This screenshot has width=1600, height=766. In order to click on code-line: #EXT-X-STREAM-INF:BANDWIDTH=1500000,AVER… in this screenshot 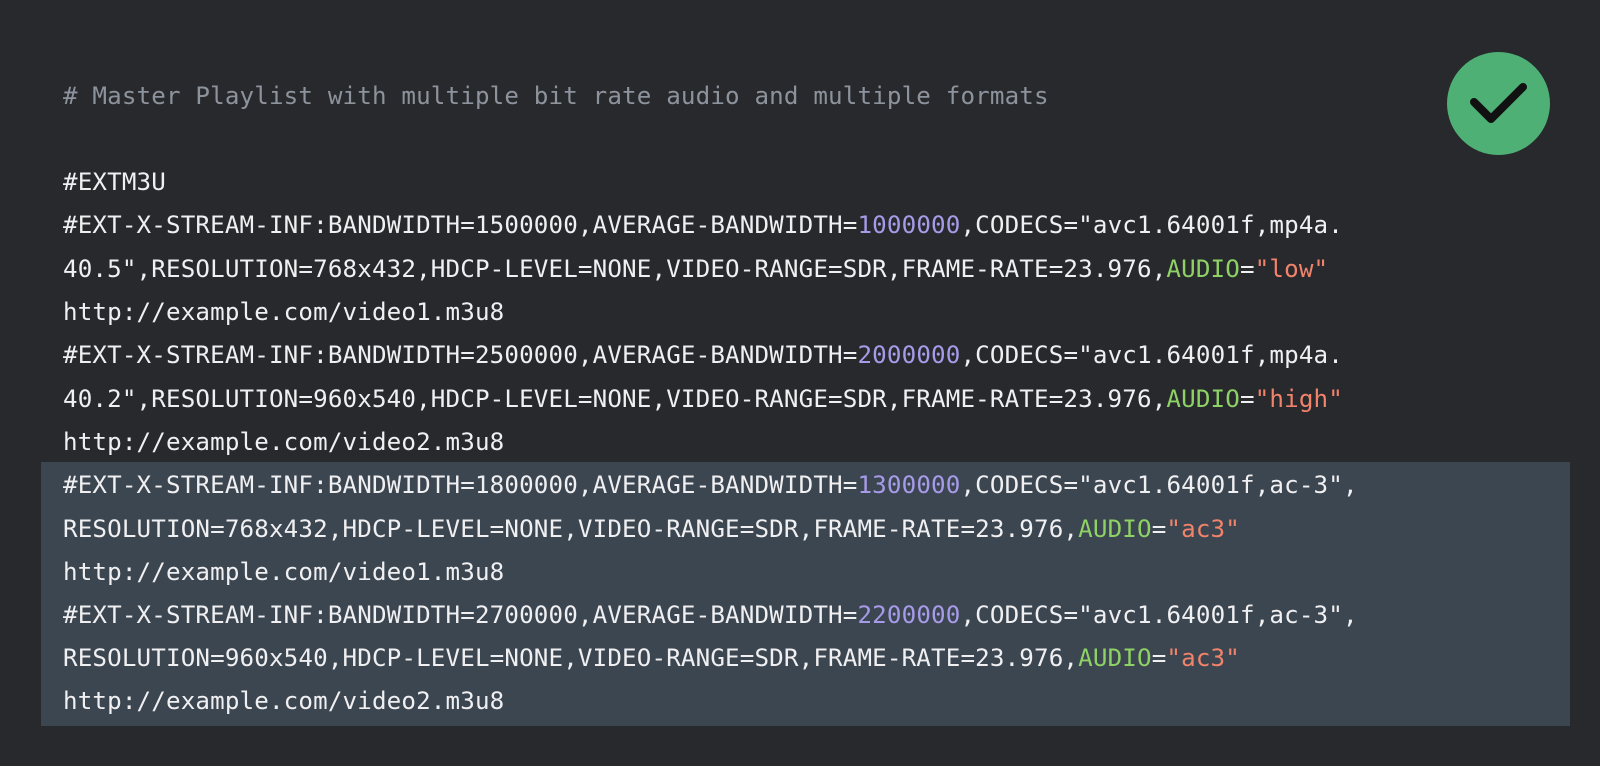, I will do `click(703, 225)`.